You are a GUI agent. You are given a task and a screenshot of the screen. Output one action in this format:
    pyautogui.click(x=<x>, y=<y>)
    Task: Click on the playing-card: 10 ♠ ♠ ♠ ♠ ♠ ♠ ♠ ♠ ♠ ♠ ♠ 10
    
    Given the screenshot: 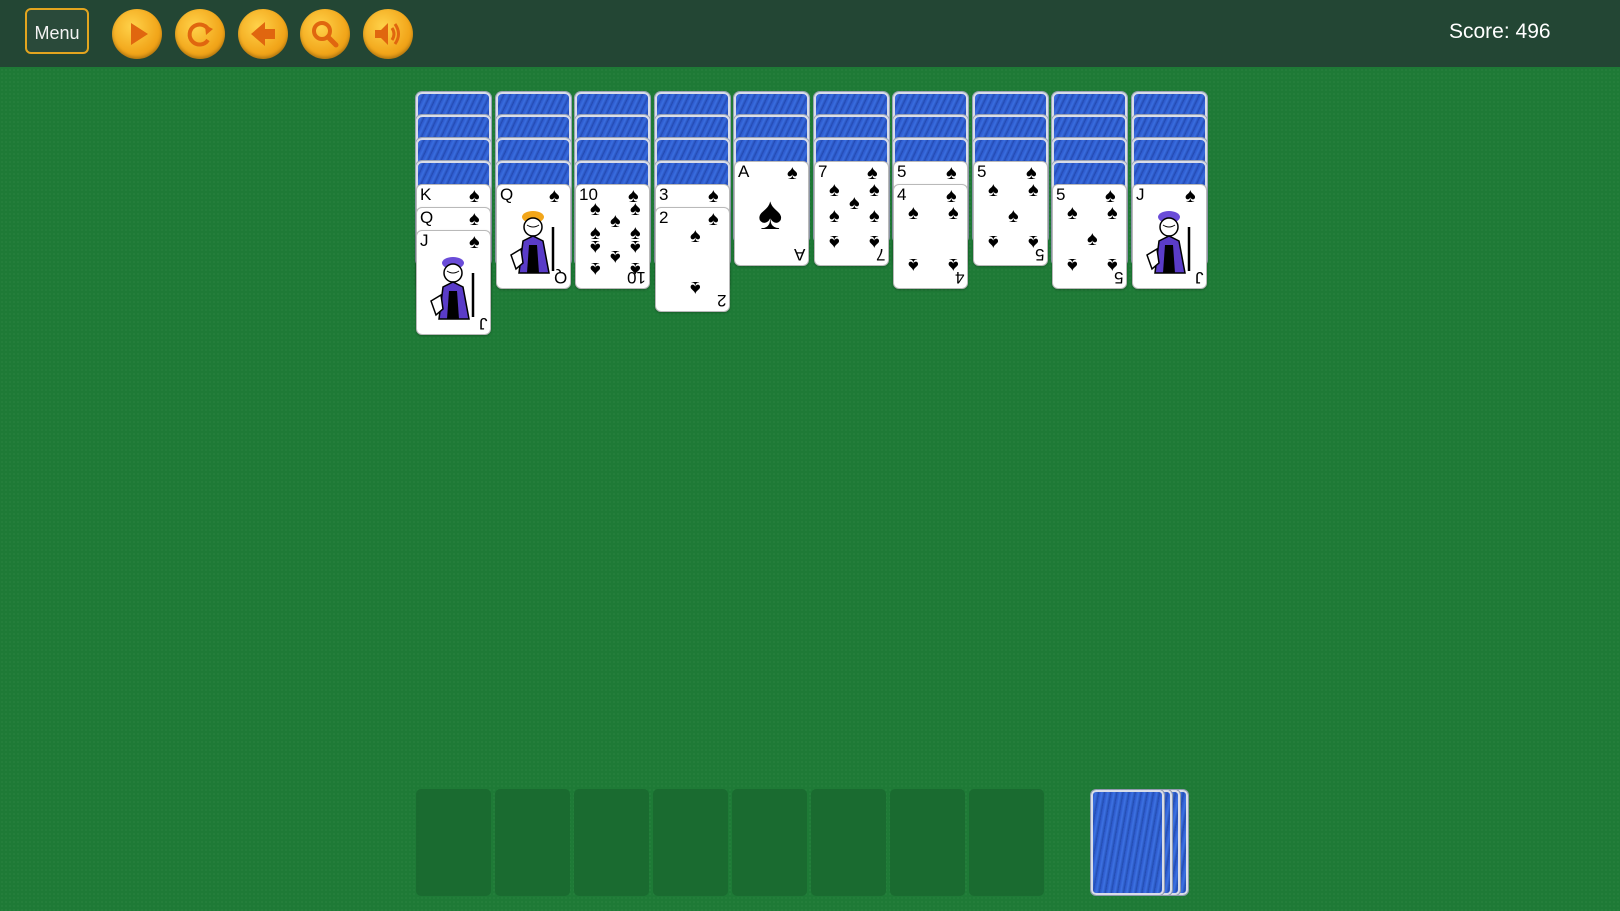 What is the action you would take?
    pyautogui.click(x=612, y=236)
    